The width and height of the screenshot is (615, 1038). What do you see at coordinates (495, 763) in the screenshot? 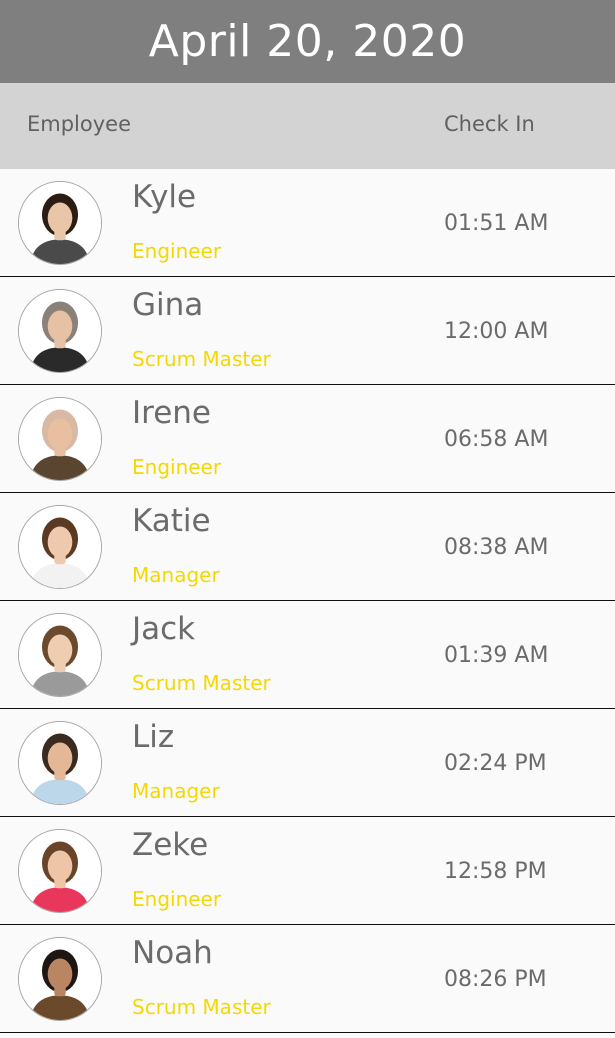
I see `check-in-time: 02:24 PM` at bounding box center [495, 763].